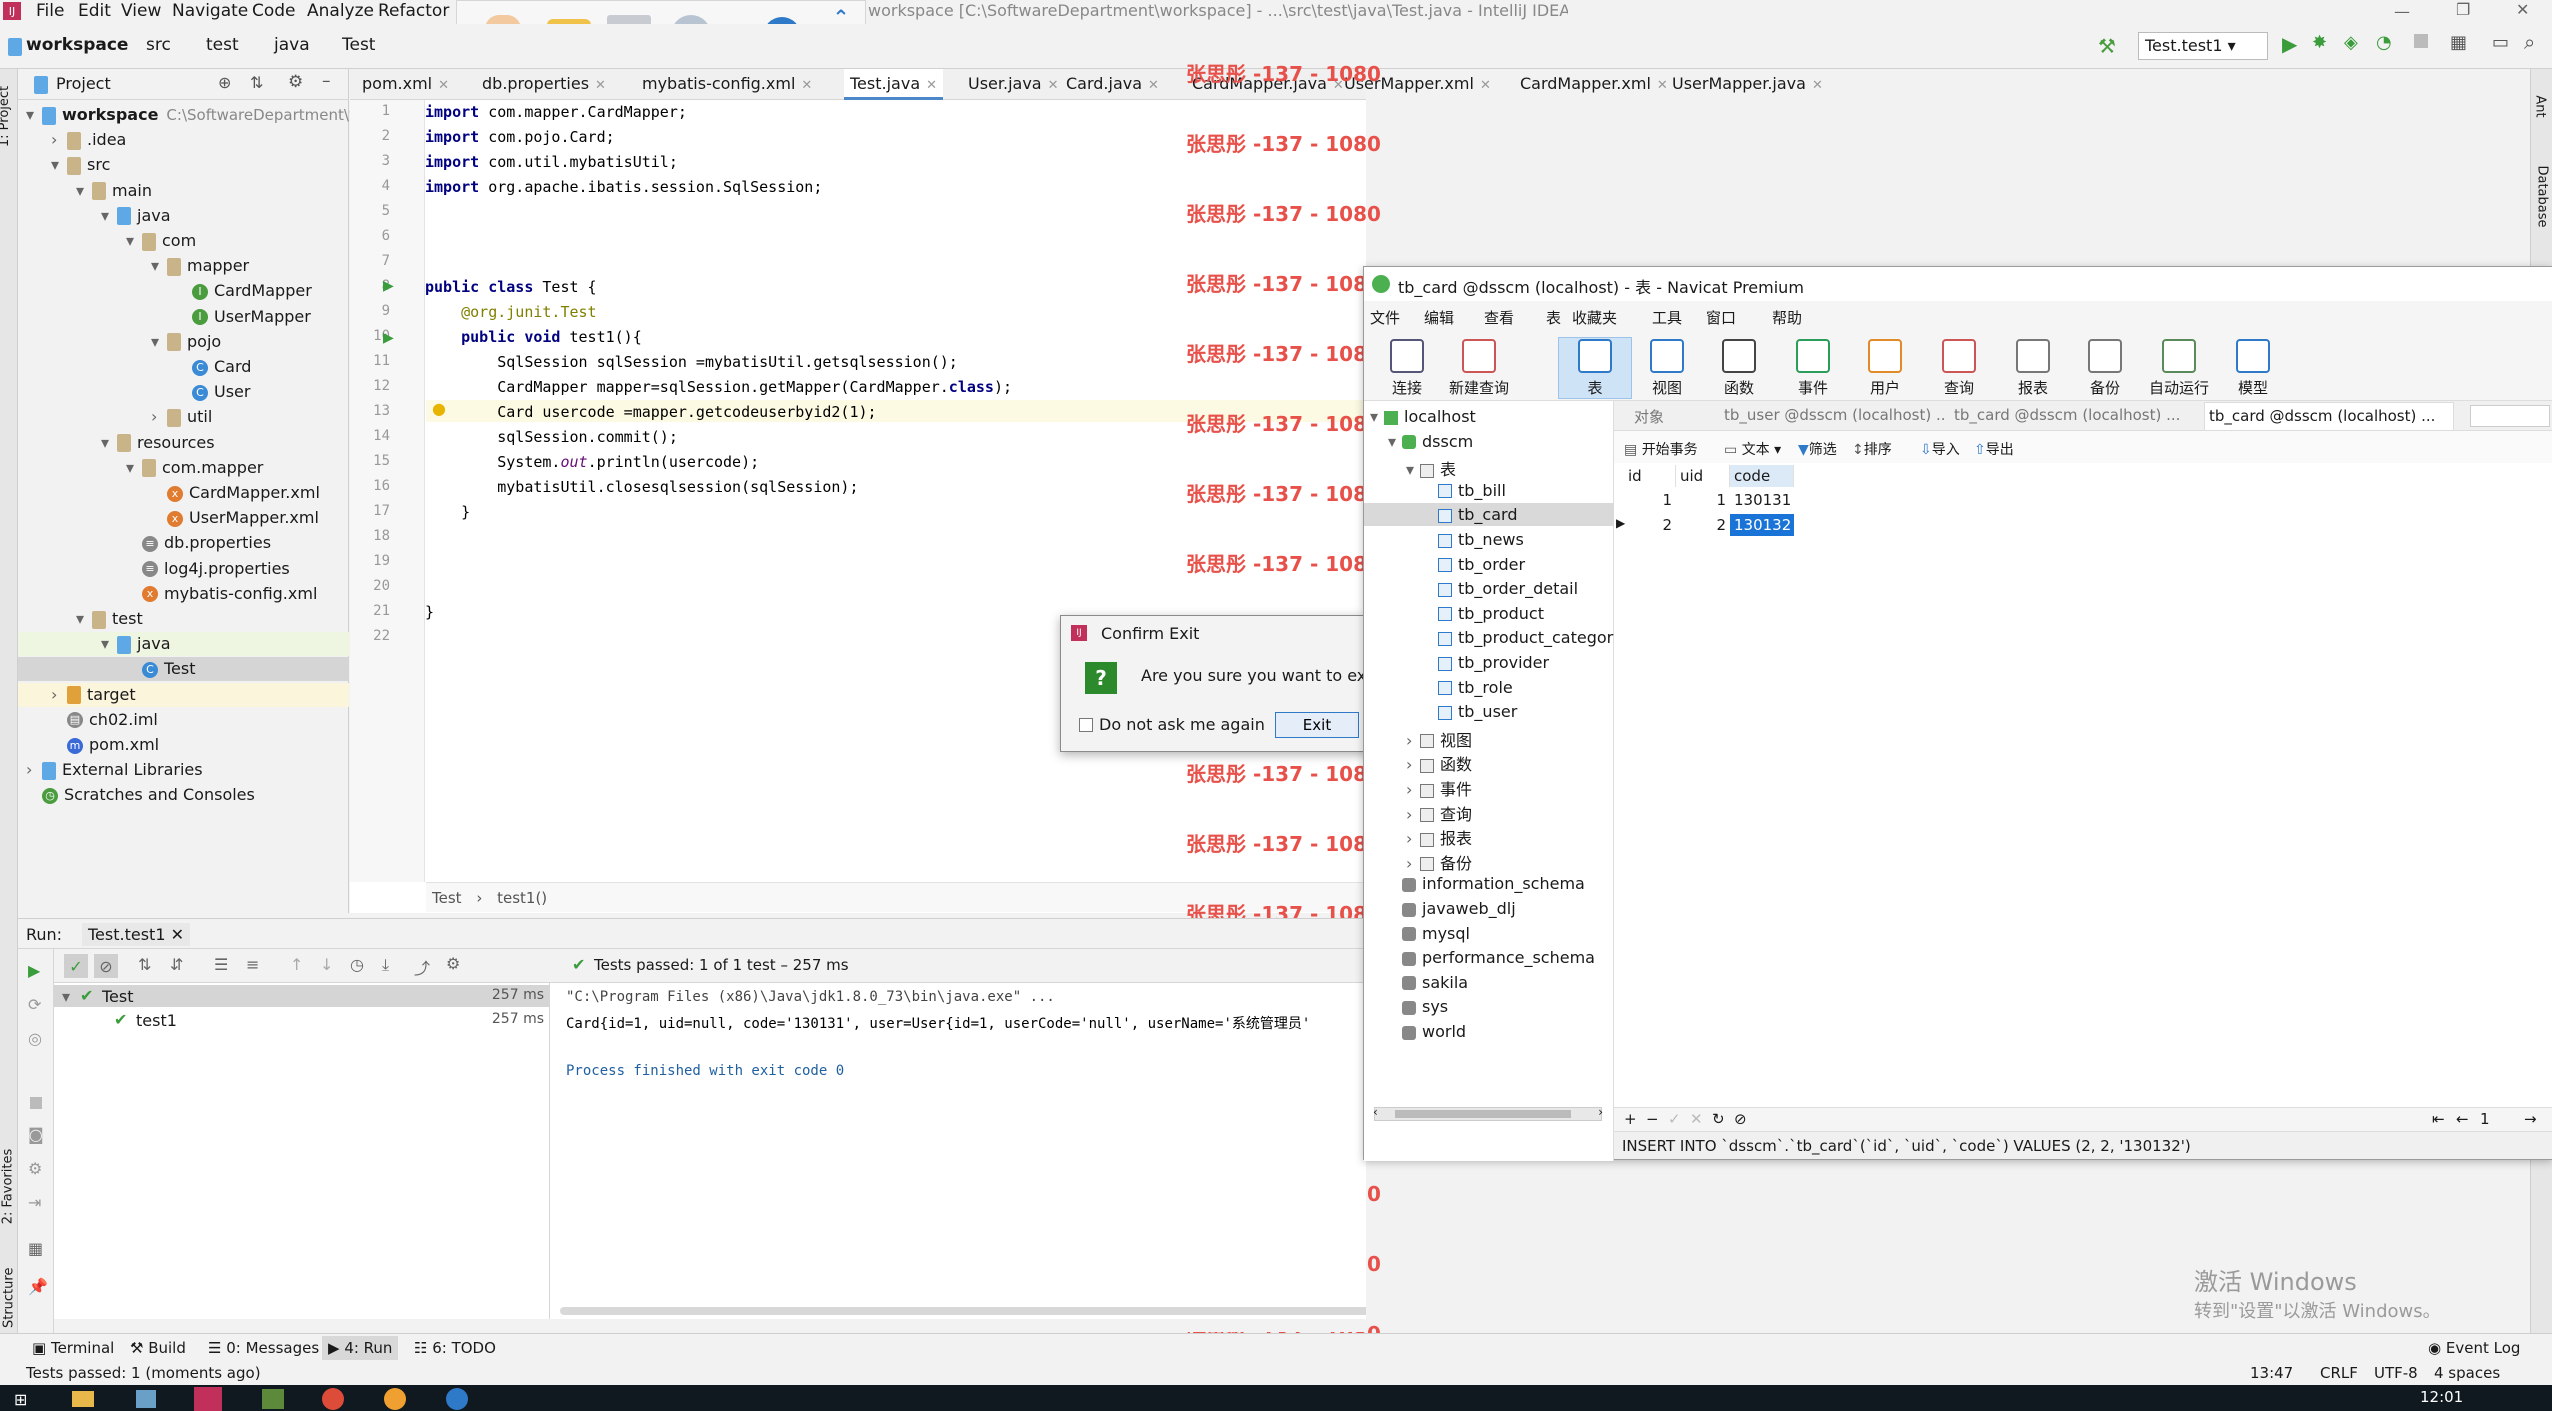 The height and width of the screenshot is (1411, 2552). What do you see at coordinates (1489, 761) in the screenshot?
I see `navicat-tree-item: › 函数` at bounding box center [1489, 761].